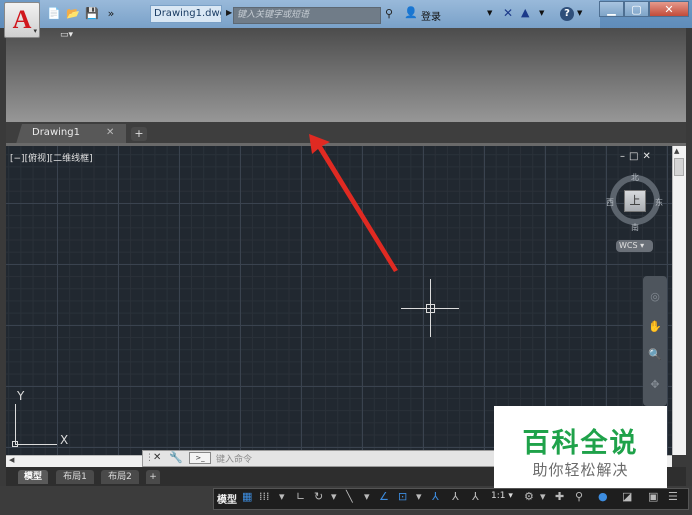 Image resolution: width=692 pixels, height=515 pixels. I want to click on sign-in-label: 登录, so click(431, 15).